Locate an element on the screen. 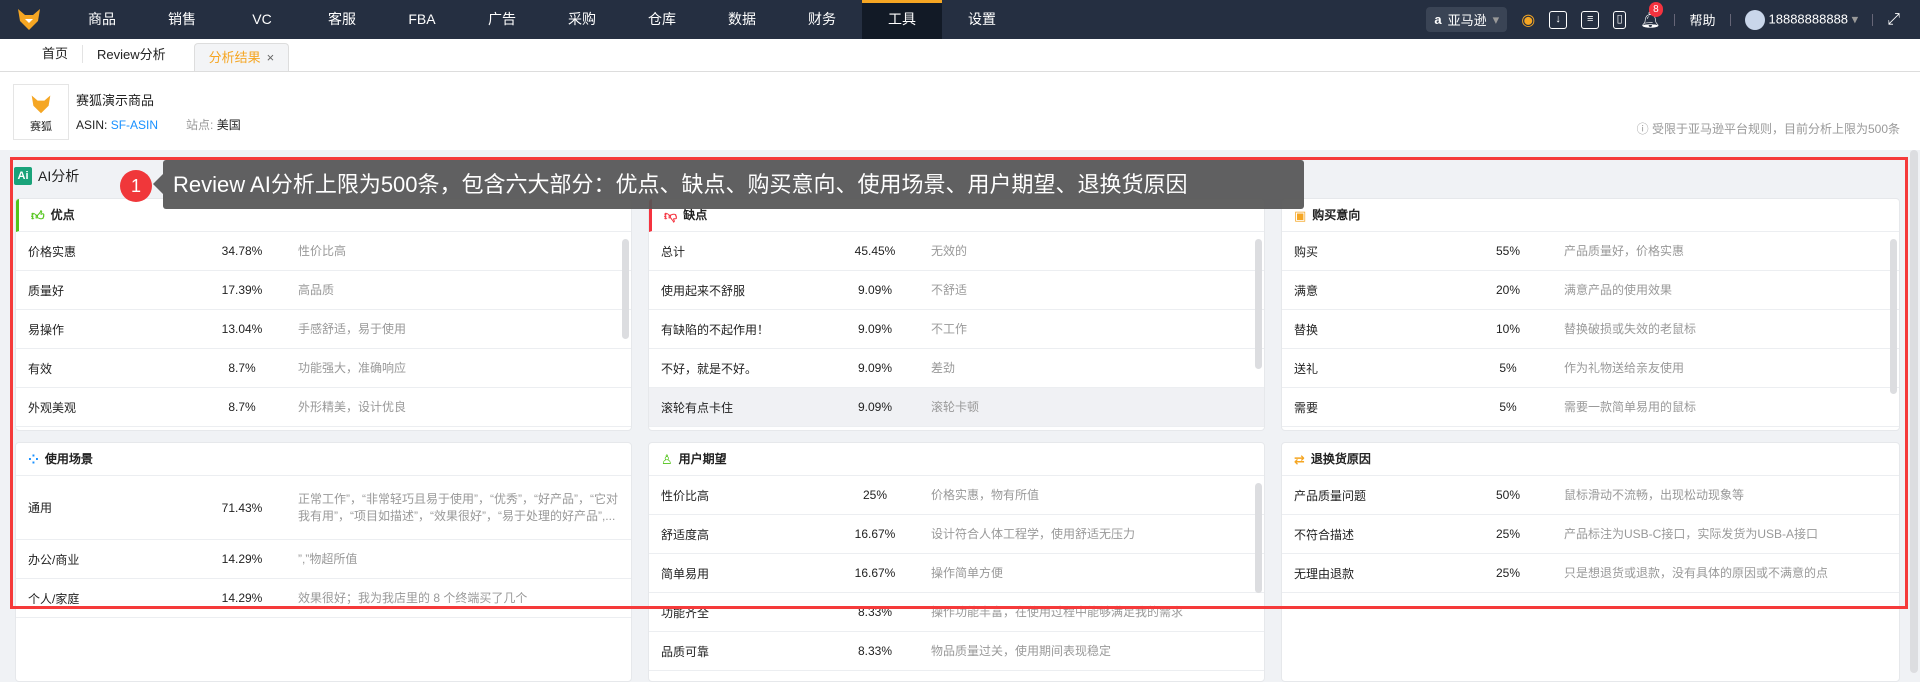  user-icon: ♙ is located at coordinates (667, 459).